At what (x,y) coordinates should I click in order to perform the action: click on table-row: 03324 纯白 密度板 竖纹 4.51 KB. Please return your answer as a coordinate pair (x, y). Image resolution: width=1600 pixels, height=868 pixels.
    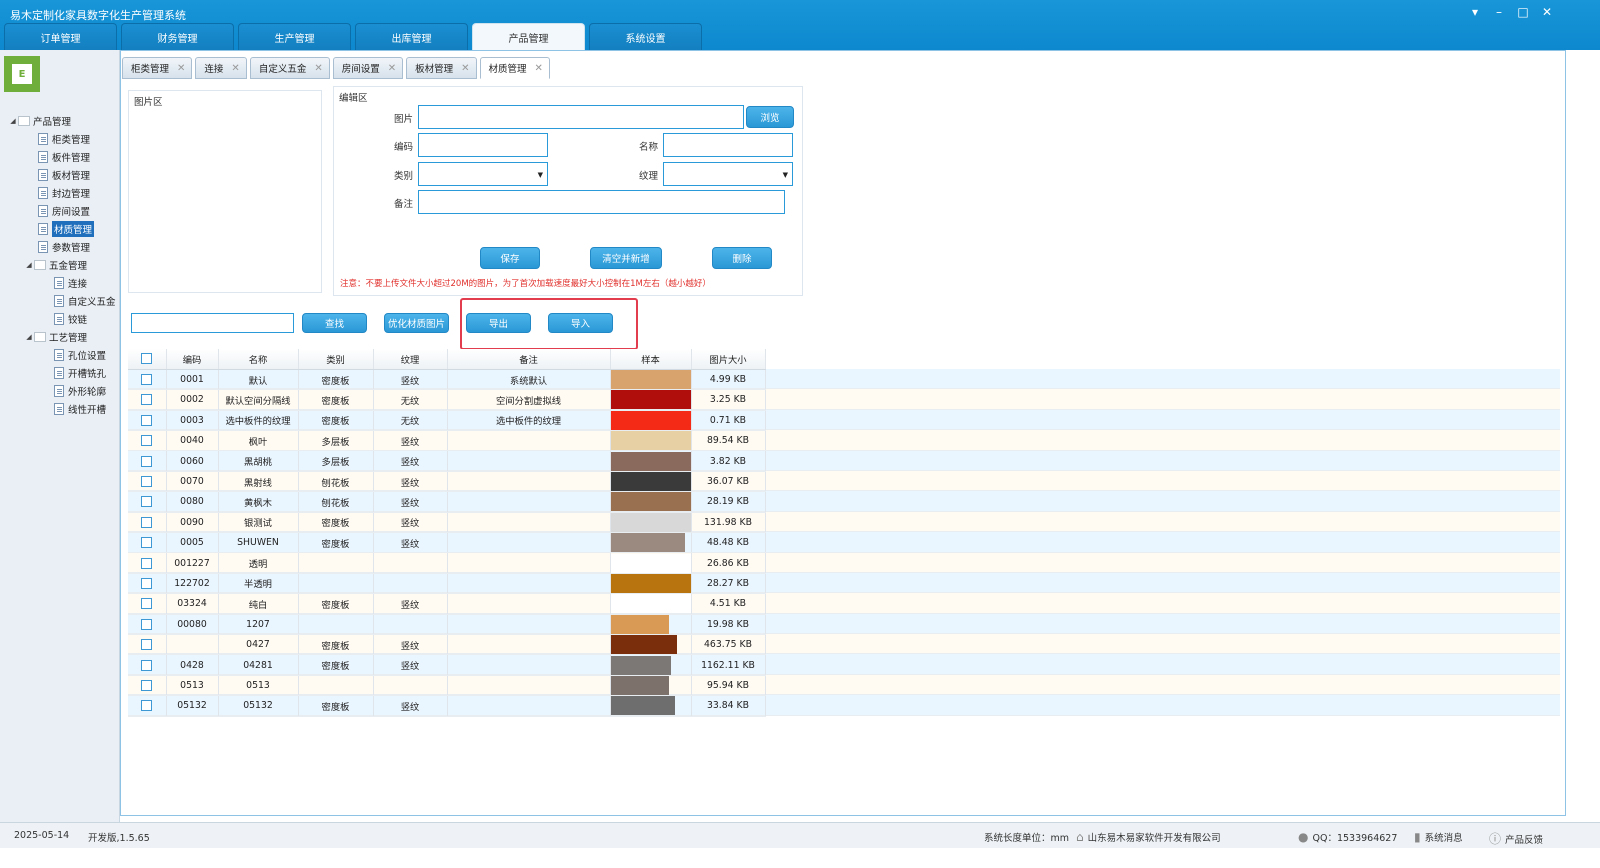
    Looking at the image, I should click on (447, 604).